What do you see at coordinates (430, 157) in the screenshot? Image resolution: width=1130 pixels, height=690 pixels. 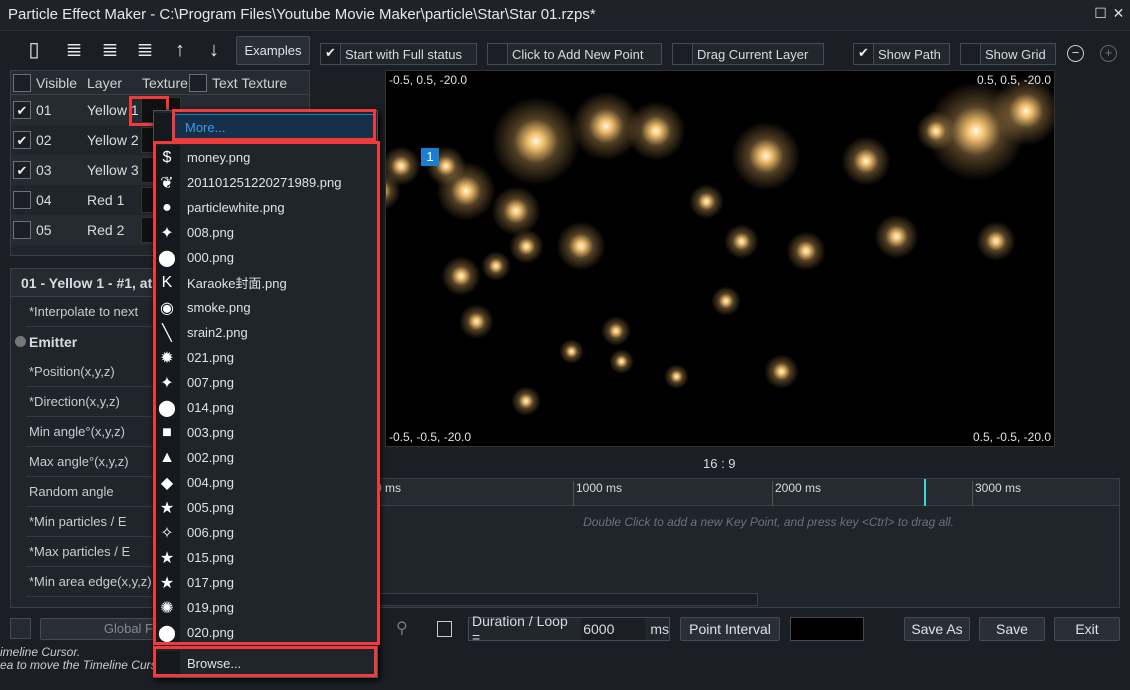 I see `path-point-badge: 1` at bounding box center [430, 157].